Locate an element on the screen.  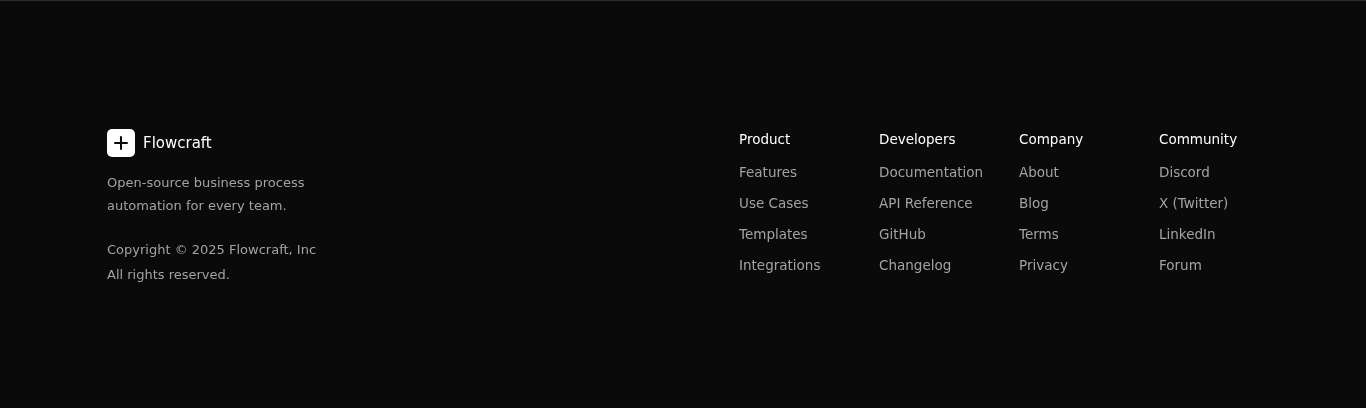
footer-link: Use Cases is located at coordinates (809, 203).